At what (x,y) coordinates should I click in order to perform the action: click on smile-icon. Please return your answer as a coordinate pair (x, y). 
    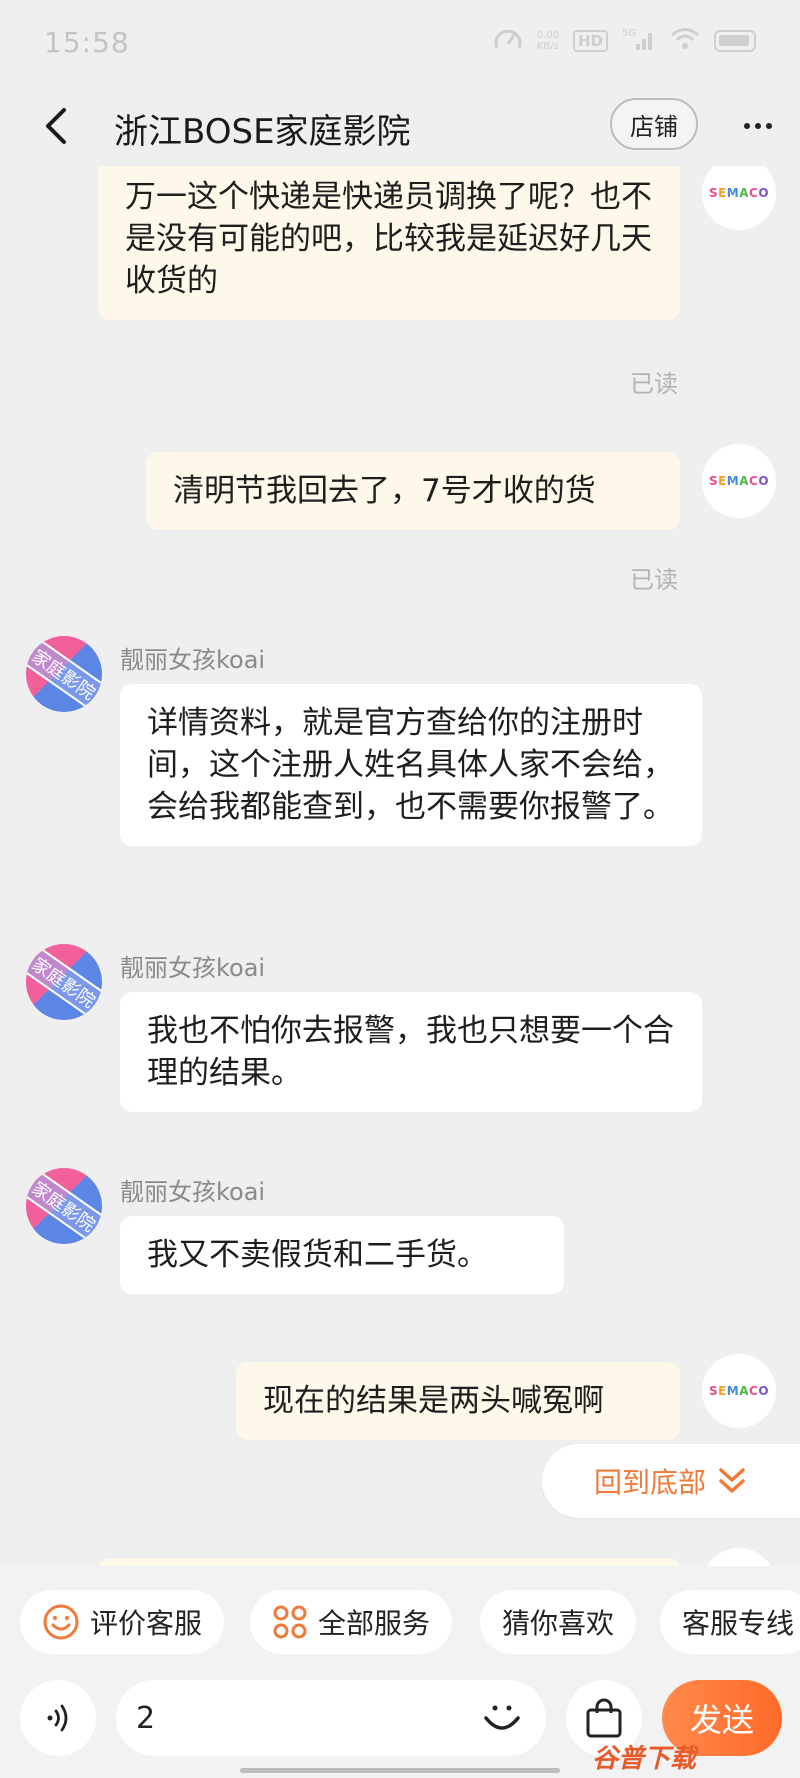
    Looking at the image, I should click on (61, 1622).